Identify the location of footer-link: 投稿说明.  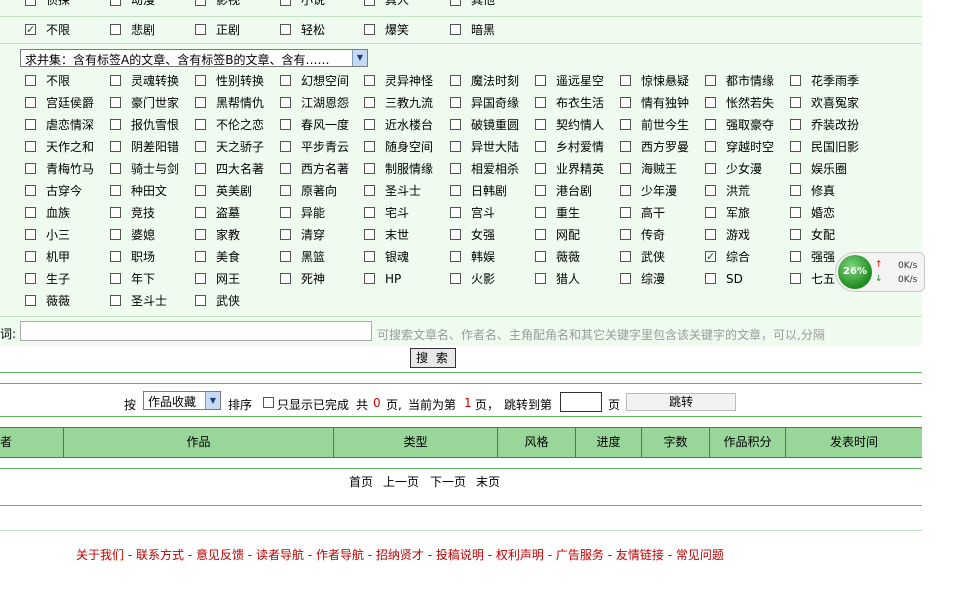
(460, 555).